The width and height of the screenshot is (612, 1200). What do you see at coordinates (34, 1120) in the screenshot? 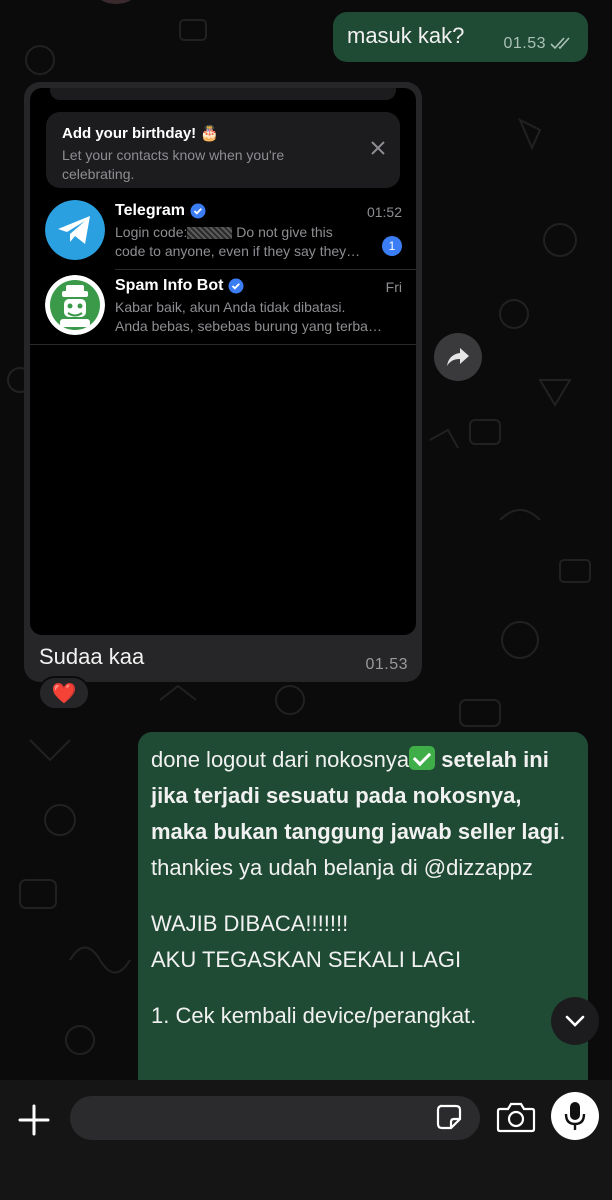
I see `plus-icon` at bounding box center [34, 1120].